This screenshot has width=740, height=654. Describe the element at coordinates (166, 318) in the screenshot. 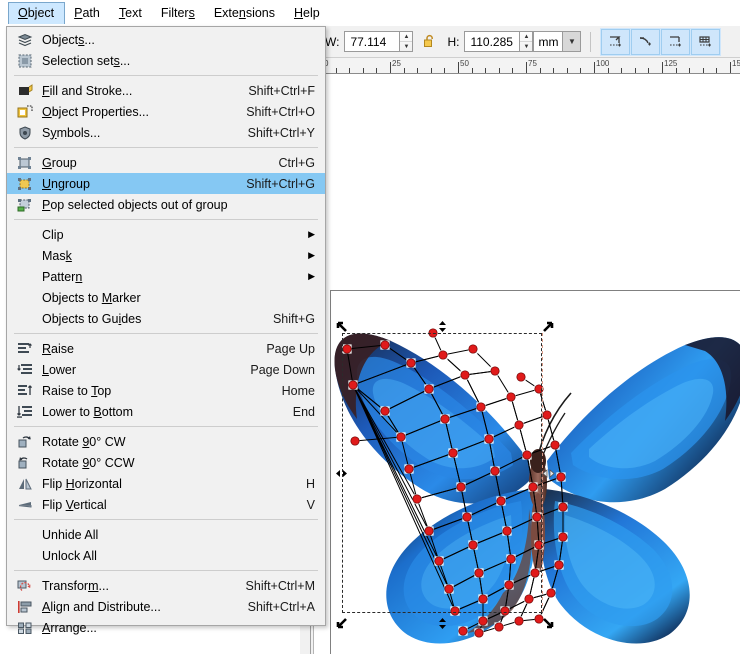

I see `menu-item-objects-to-guides: Objects to Guides Shift+G` at that location.